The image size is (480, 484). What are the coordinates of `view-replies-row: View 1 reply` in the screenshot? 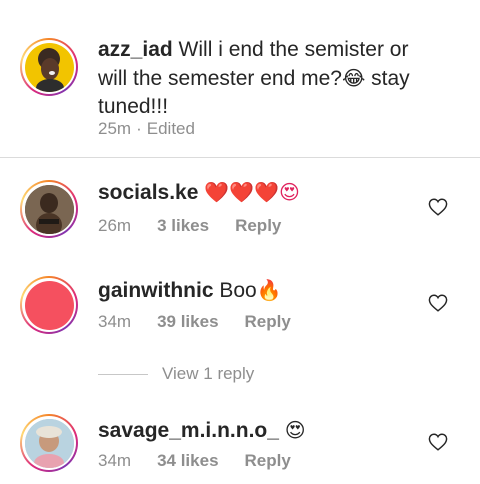 It's located at (176, 374).